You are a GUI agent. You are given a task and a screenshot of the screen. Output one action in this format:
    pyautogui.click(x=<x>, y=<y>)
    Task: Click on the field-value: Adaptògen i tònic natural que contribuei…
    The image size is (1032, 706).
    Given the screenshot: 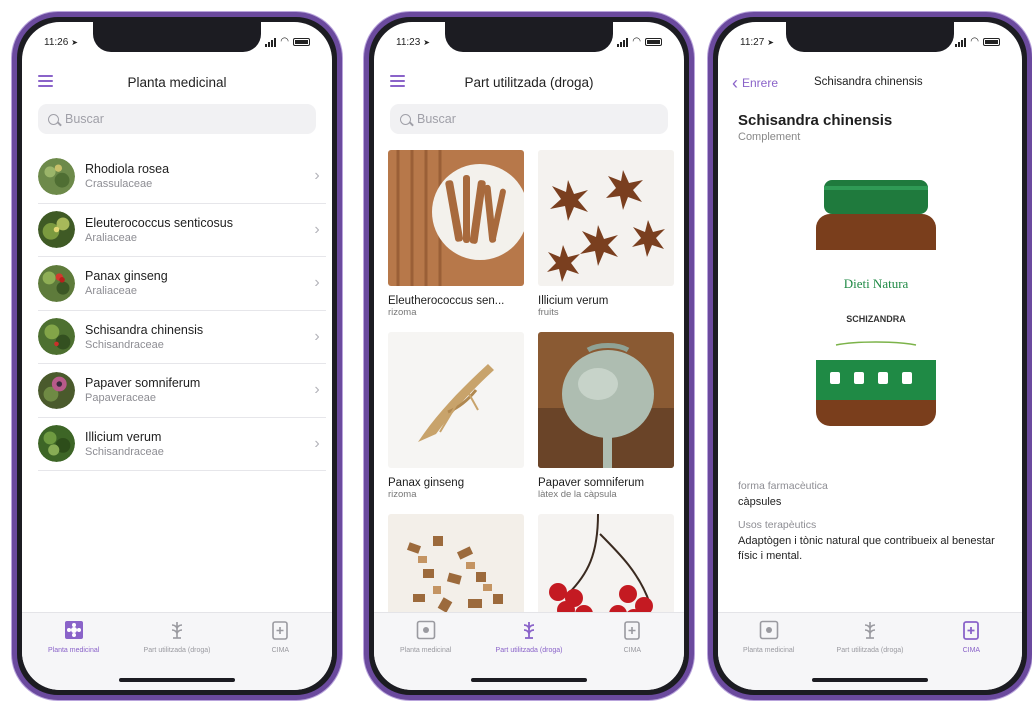 What is the action you would take?
    pyautogui.click(x=866, y=548)
    